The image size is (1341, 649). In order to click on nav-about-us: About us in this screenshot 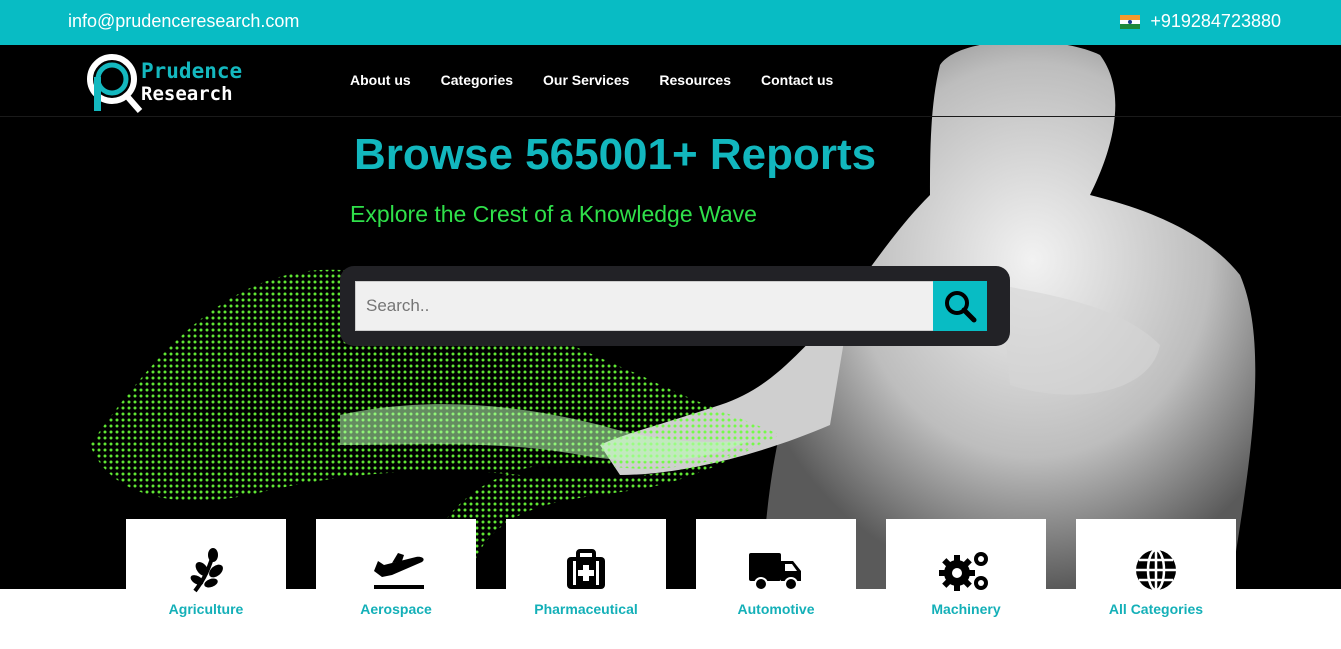, I will do `click(380, 80)`.